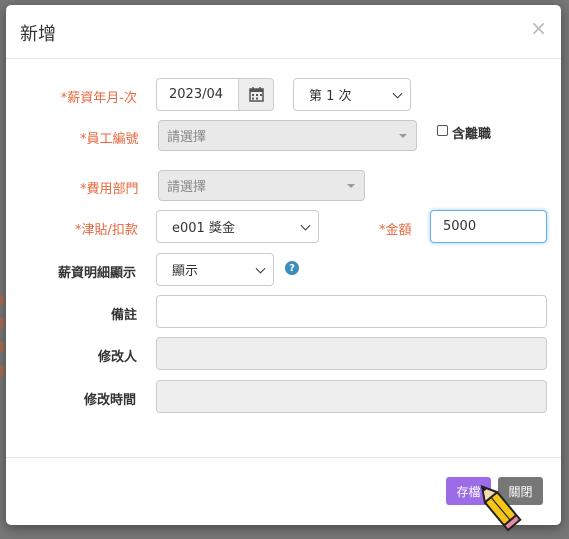 The image size is (569, 539). I want to click on salary-month-input: 2023/04, so click(197, 94).